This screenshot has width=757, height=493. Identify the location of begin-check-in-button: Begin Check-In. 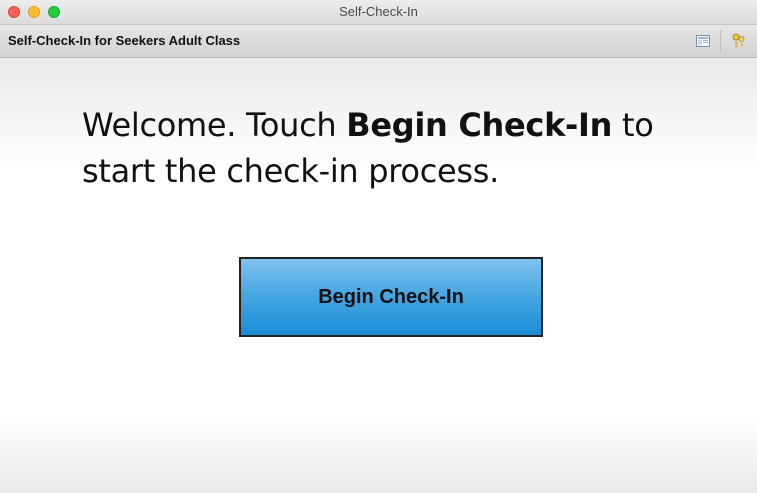
(391, 297).